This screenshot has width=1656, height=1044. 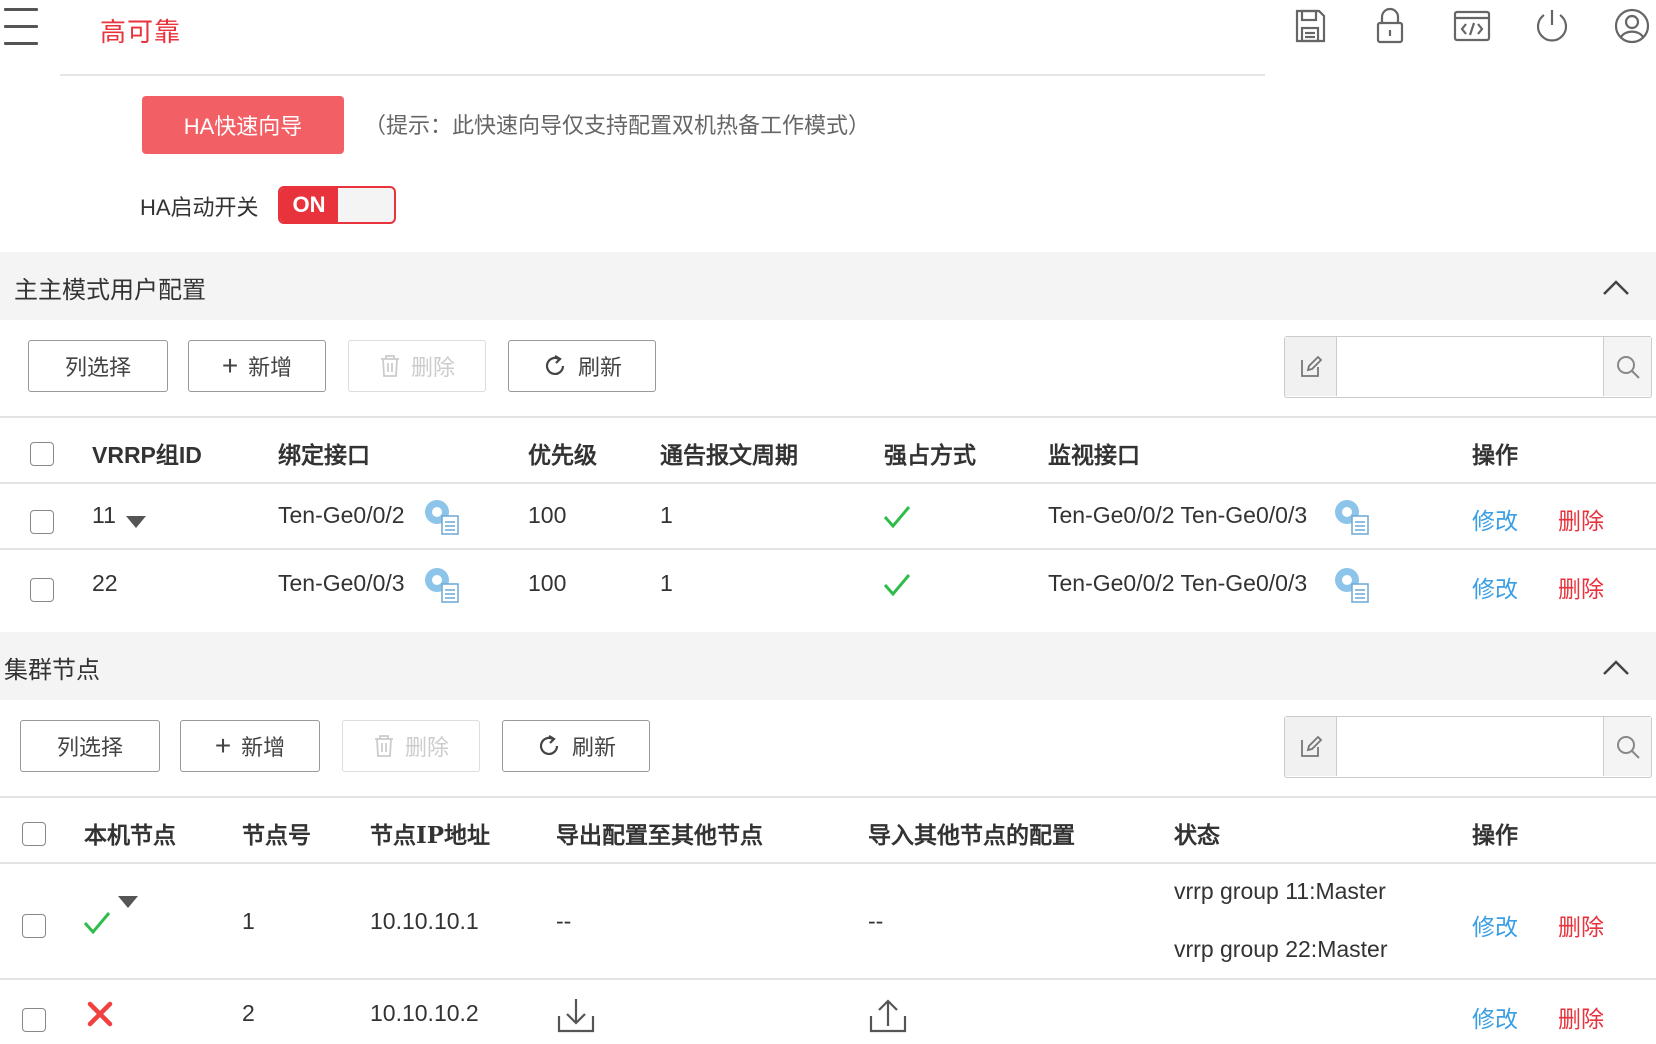 What do you see at coordinates (729, 453) in the screenshot?
I see `column-header: 通告报文周期` at bounding box center [729, 453].